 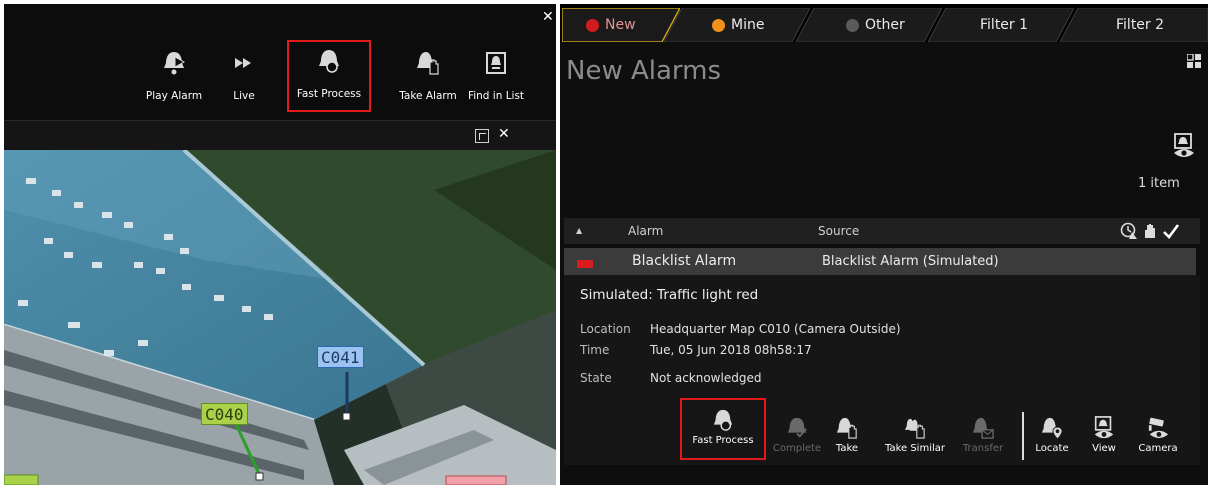 I want to click on take-similar-action-button: Take Similar, so click(x=915, y=437).